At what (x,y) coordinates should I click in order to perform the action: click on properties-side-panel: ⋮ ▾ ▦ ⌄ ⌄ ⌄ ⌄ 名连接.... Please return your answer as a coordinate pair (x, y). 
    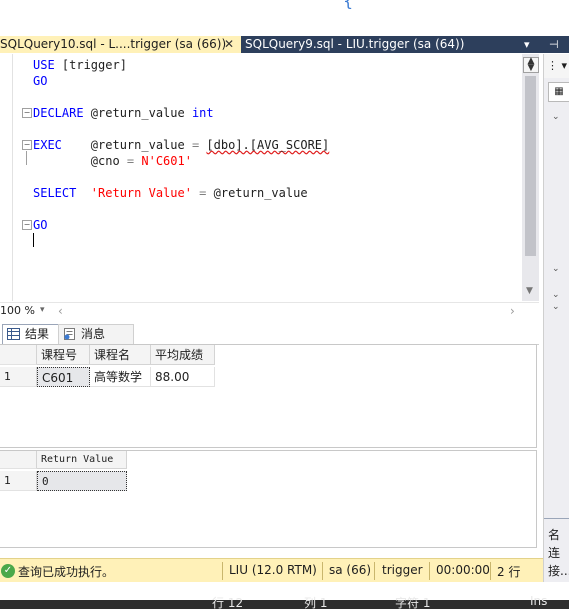
    Looking at the image, I should click on (556, 331).